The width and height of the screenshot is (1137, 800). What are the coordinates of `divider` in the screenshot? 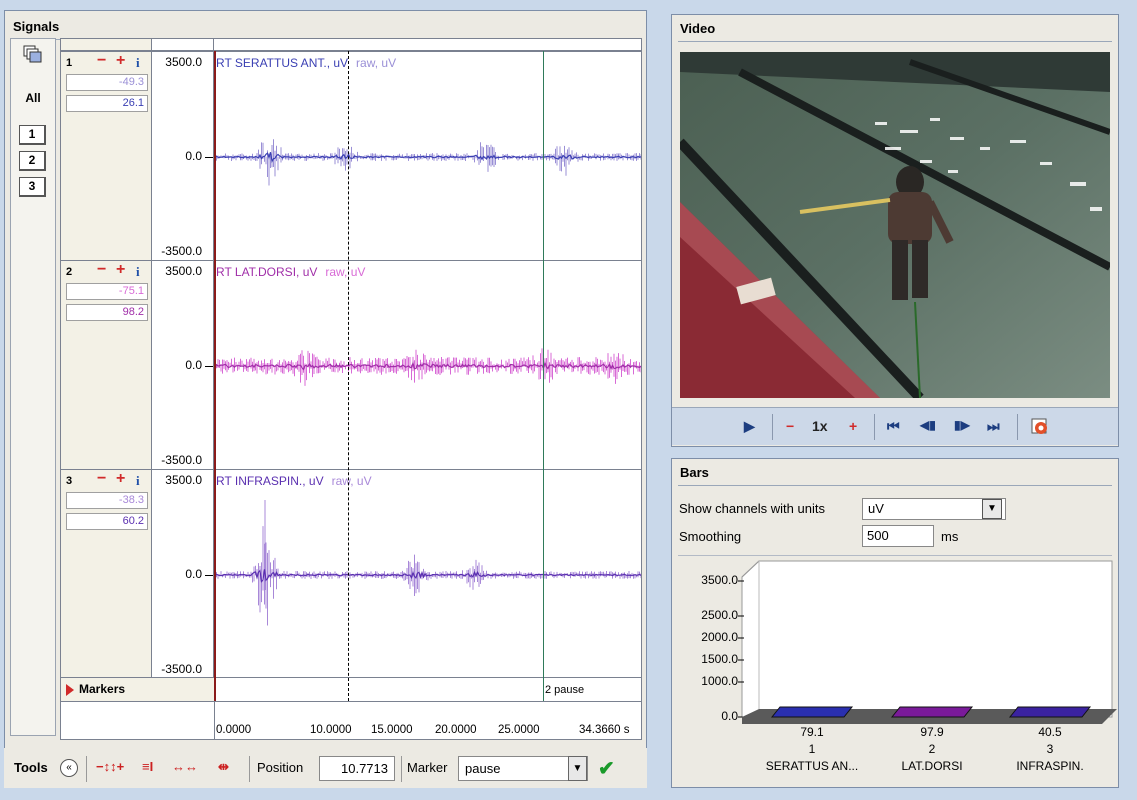 It's located at (895, 555).